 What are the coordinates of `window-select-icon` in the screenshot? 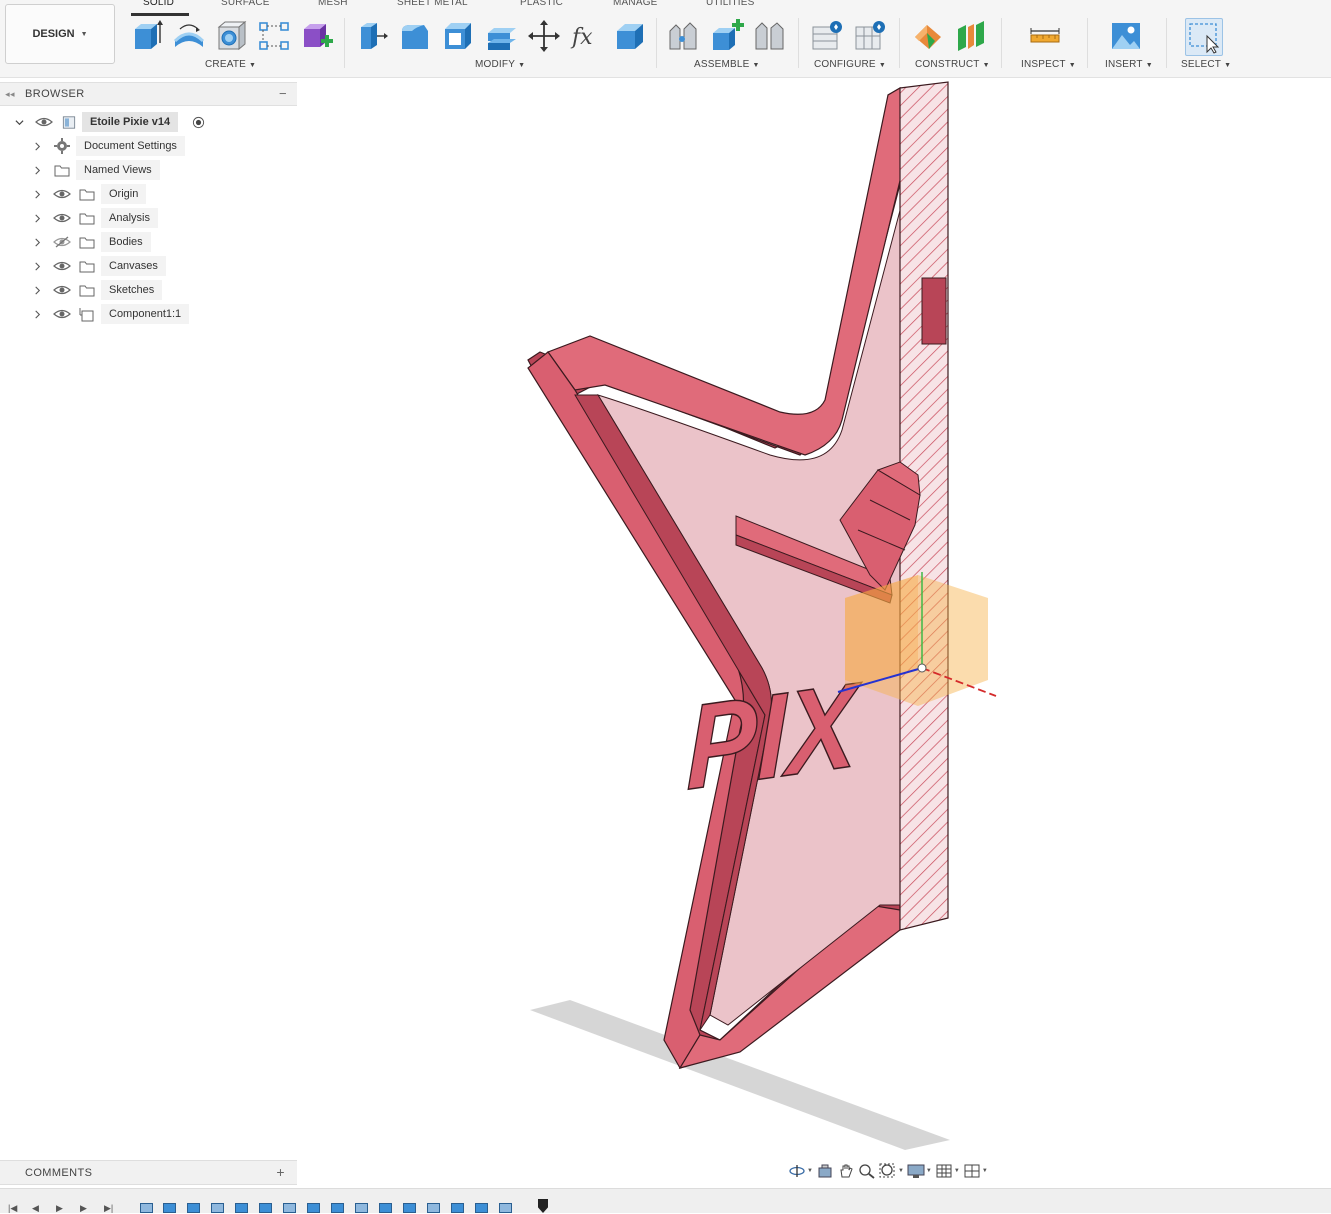 It's located at (1204, 37).